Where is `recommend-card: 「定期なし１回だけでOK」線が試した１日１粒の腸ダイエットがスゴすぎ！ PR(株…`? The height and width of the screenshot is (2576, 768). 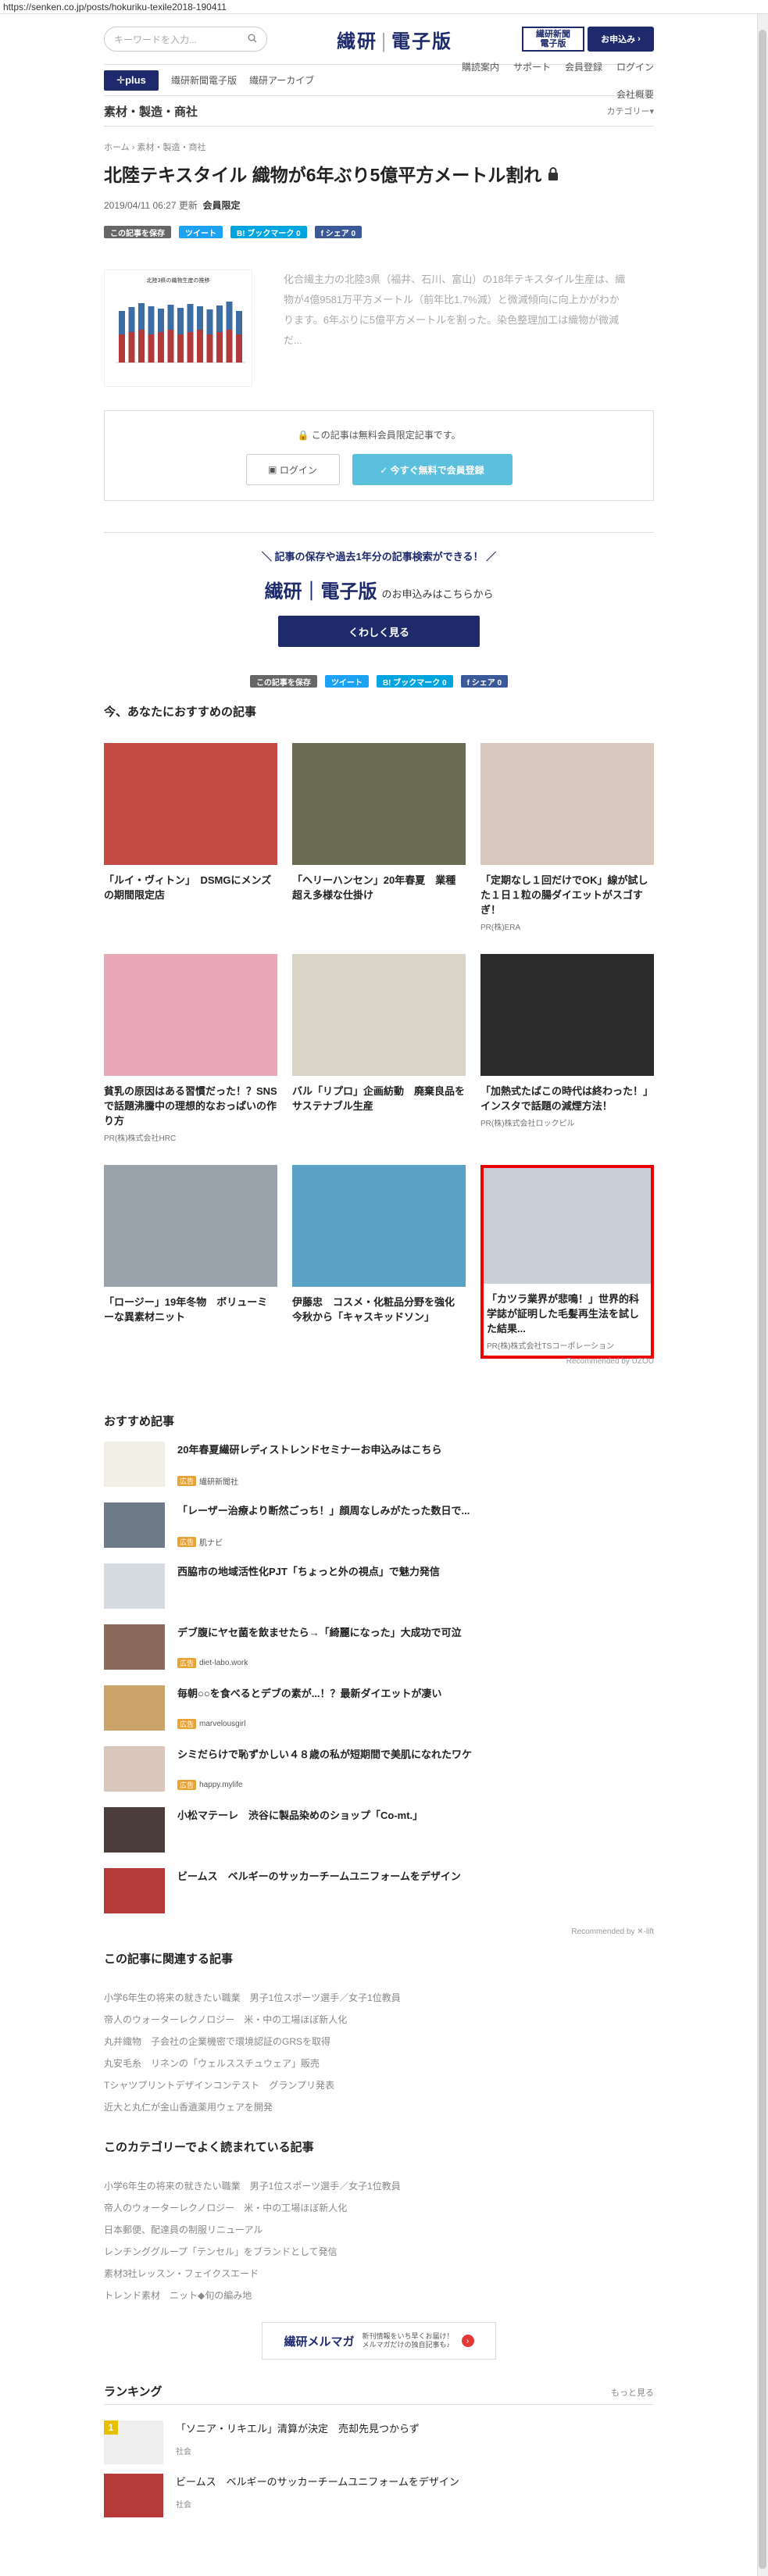 recommend-card: 「定期なし１回だけでOK」線が試した１日１粒の腸ダイエットがスゴすぎ！ PR(株… is located at coordinates (567, 840).